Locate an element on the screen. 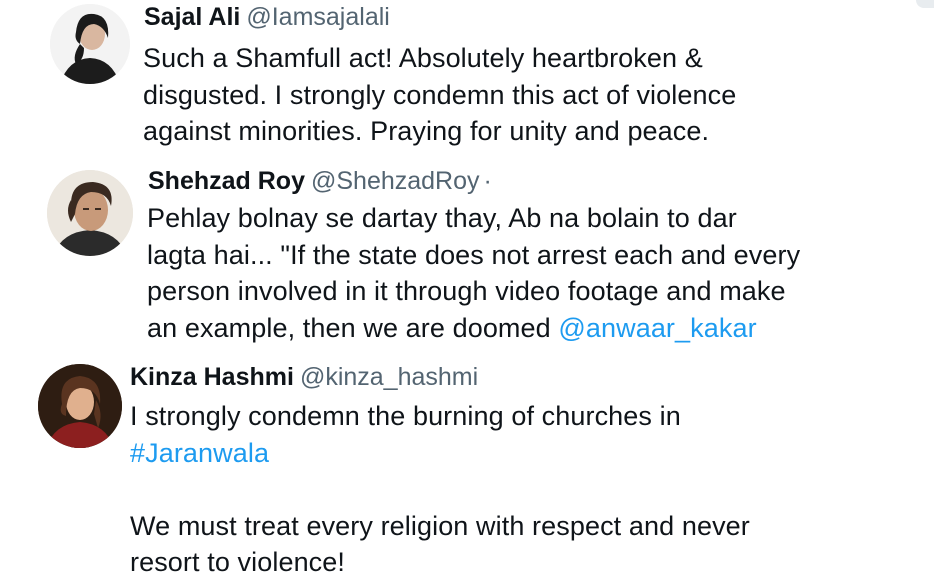  mention-link: @anwaar_kakar is located at coordinates (657, 328).